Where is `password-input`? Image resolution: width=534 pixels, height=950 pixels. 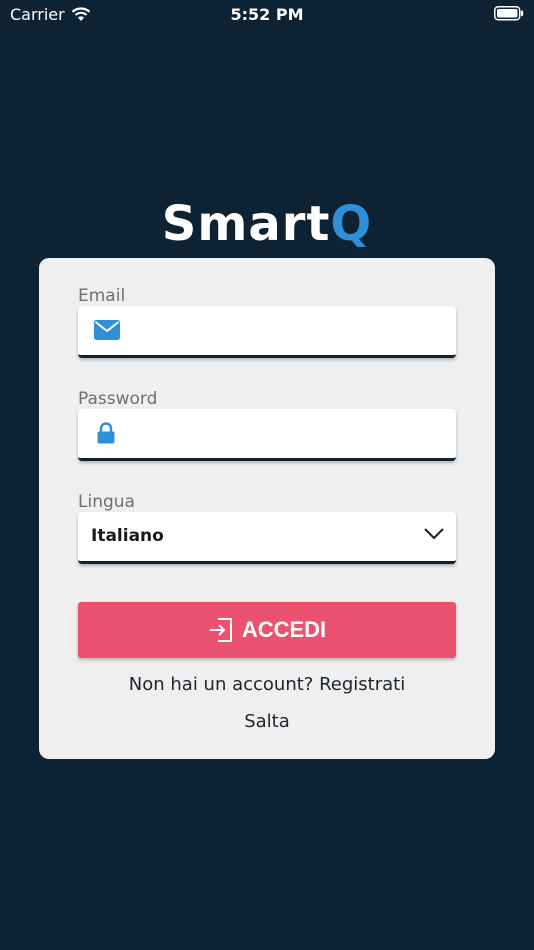 password-input is located at coordinates (289, 433).